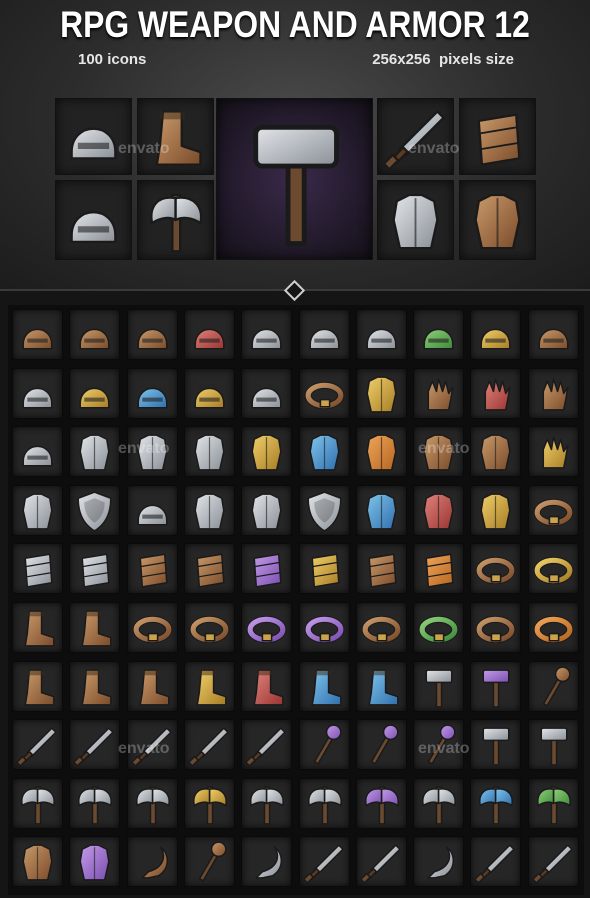 This screenshot has width=590, height=898. Describe the element at coordinates (496, 334) in the screenshot. I see `gold-helmet-icon` at that location.